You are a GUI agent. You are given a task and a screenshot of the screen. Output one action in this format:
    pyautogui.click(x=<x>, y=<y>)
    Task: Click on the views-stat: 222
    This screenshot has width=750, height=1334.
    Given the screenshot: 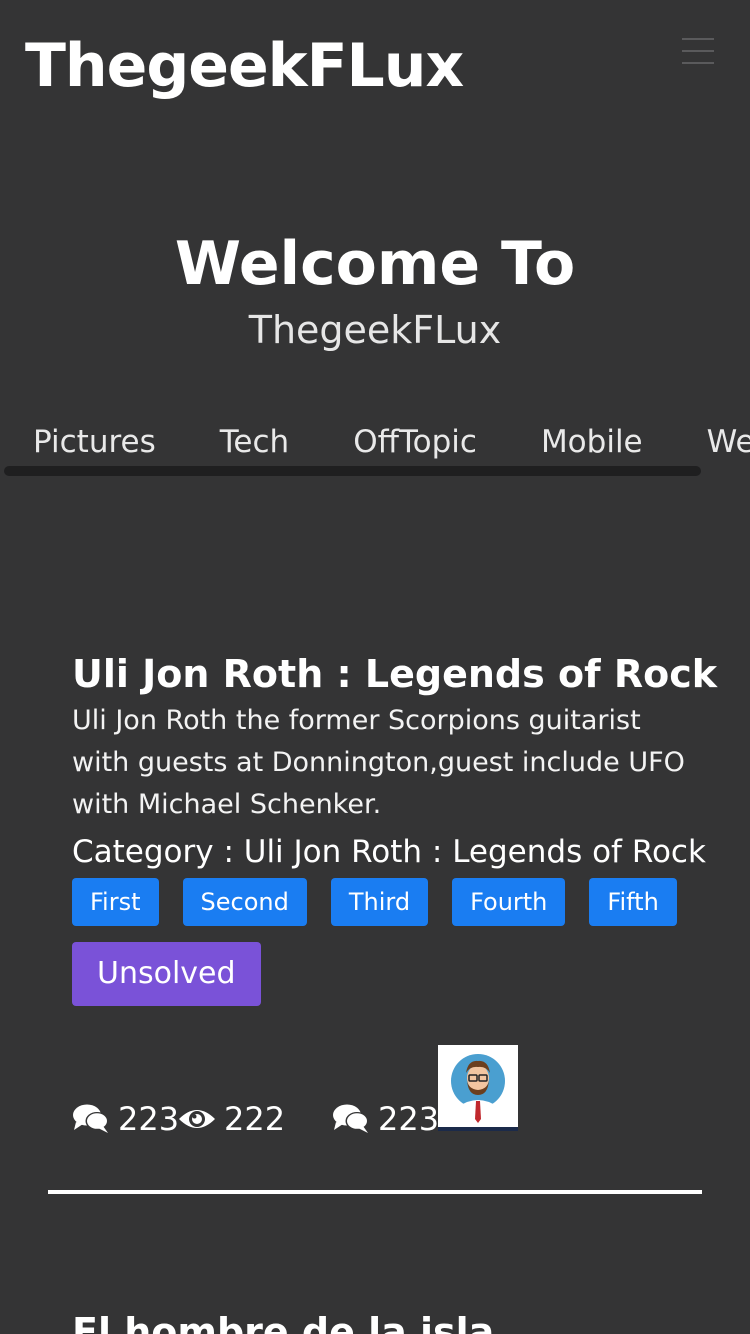 What is the action you would take?
    pyautogui.click(x=231, y=1119)
    